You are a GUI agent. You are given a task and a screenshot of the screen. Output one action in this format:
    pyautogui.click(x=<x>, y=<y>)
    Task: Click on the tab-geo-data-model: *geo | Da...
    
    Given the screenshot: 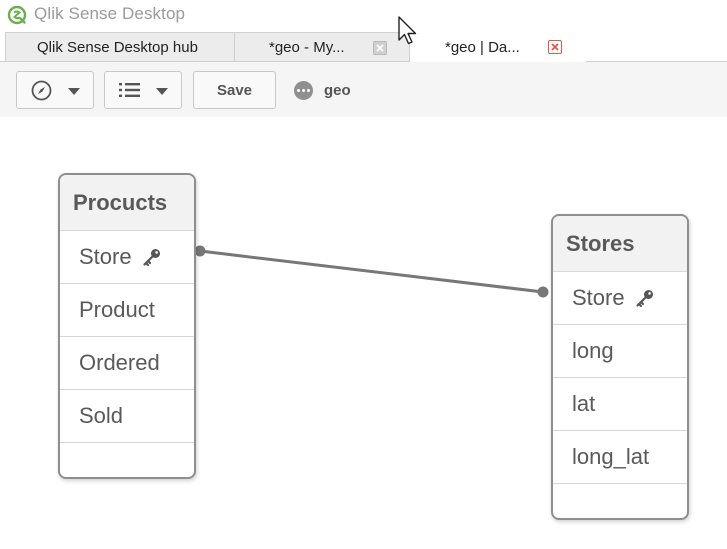 What is the action you would take?
    pyautogui.click(x=498, y=47)
    